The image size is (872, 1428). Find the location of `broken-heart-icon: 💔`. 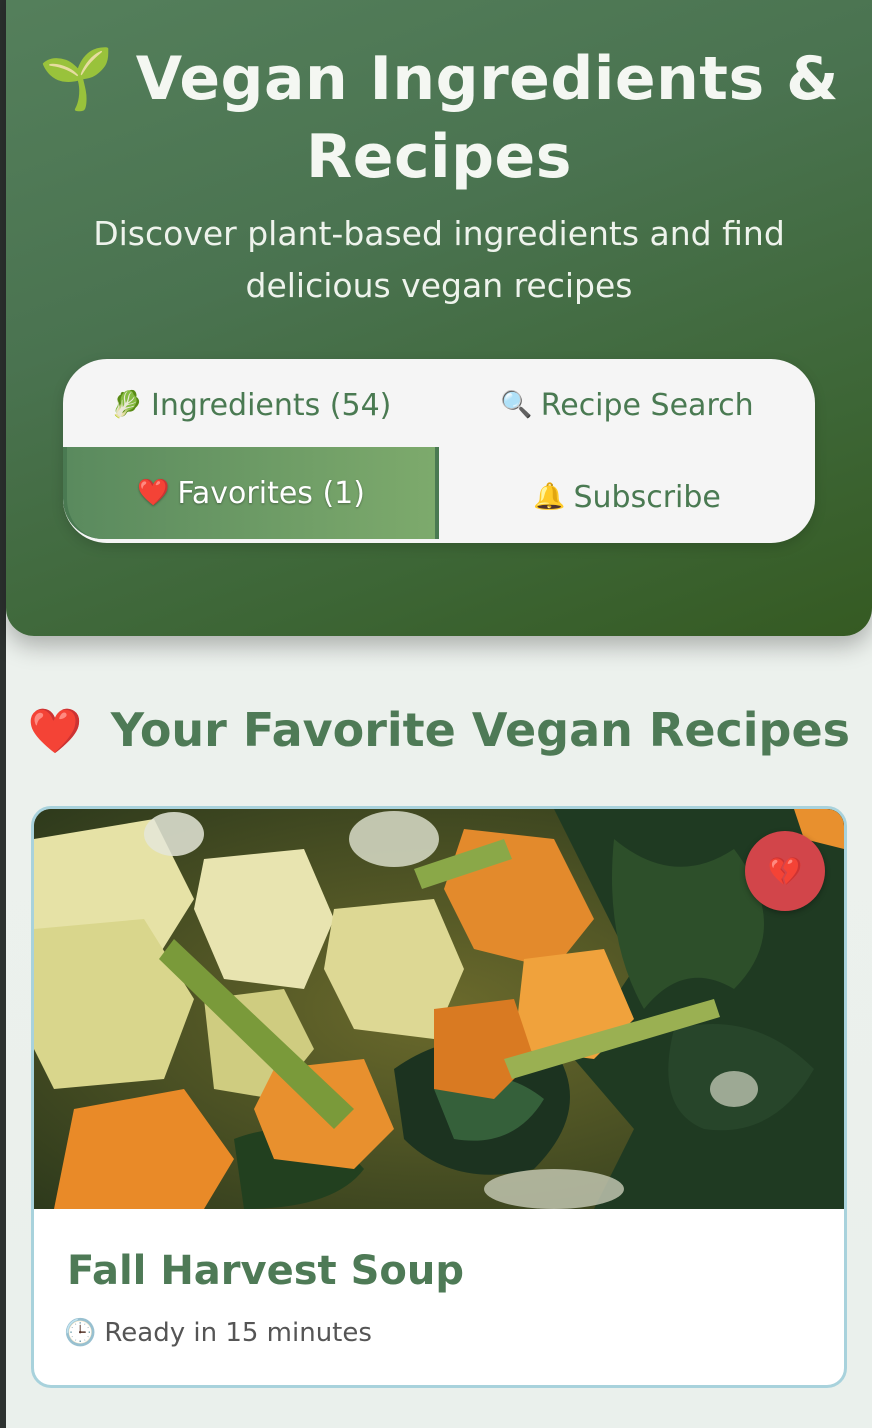

broken-heart-icon: 💔 is located at coordinates (785, 871).